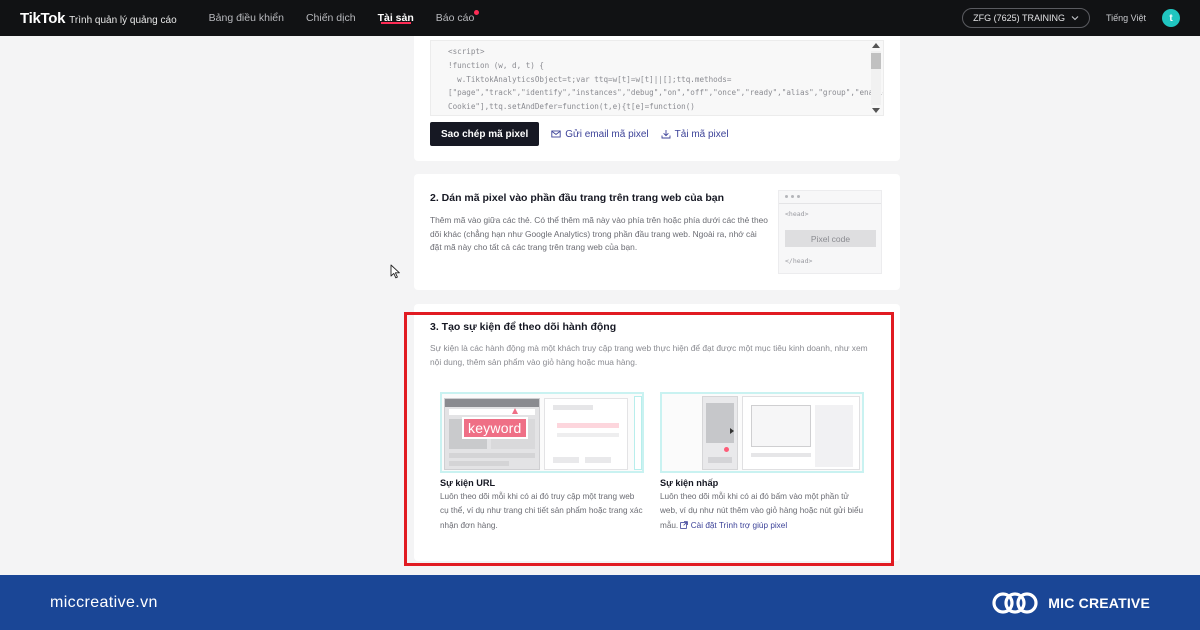 This screenshot has width=1200, height=630. I want to click on footer-brand: MIC CREATIVE, so click(1071, 603).